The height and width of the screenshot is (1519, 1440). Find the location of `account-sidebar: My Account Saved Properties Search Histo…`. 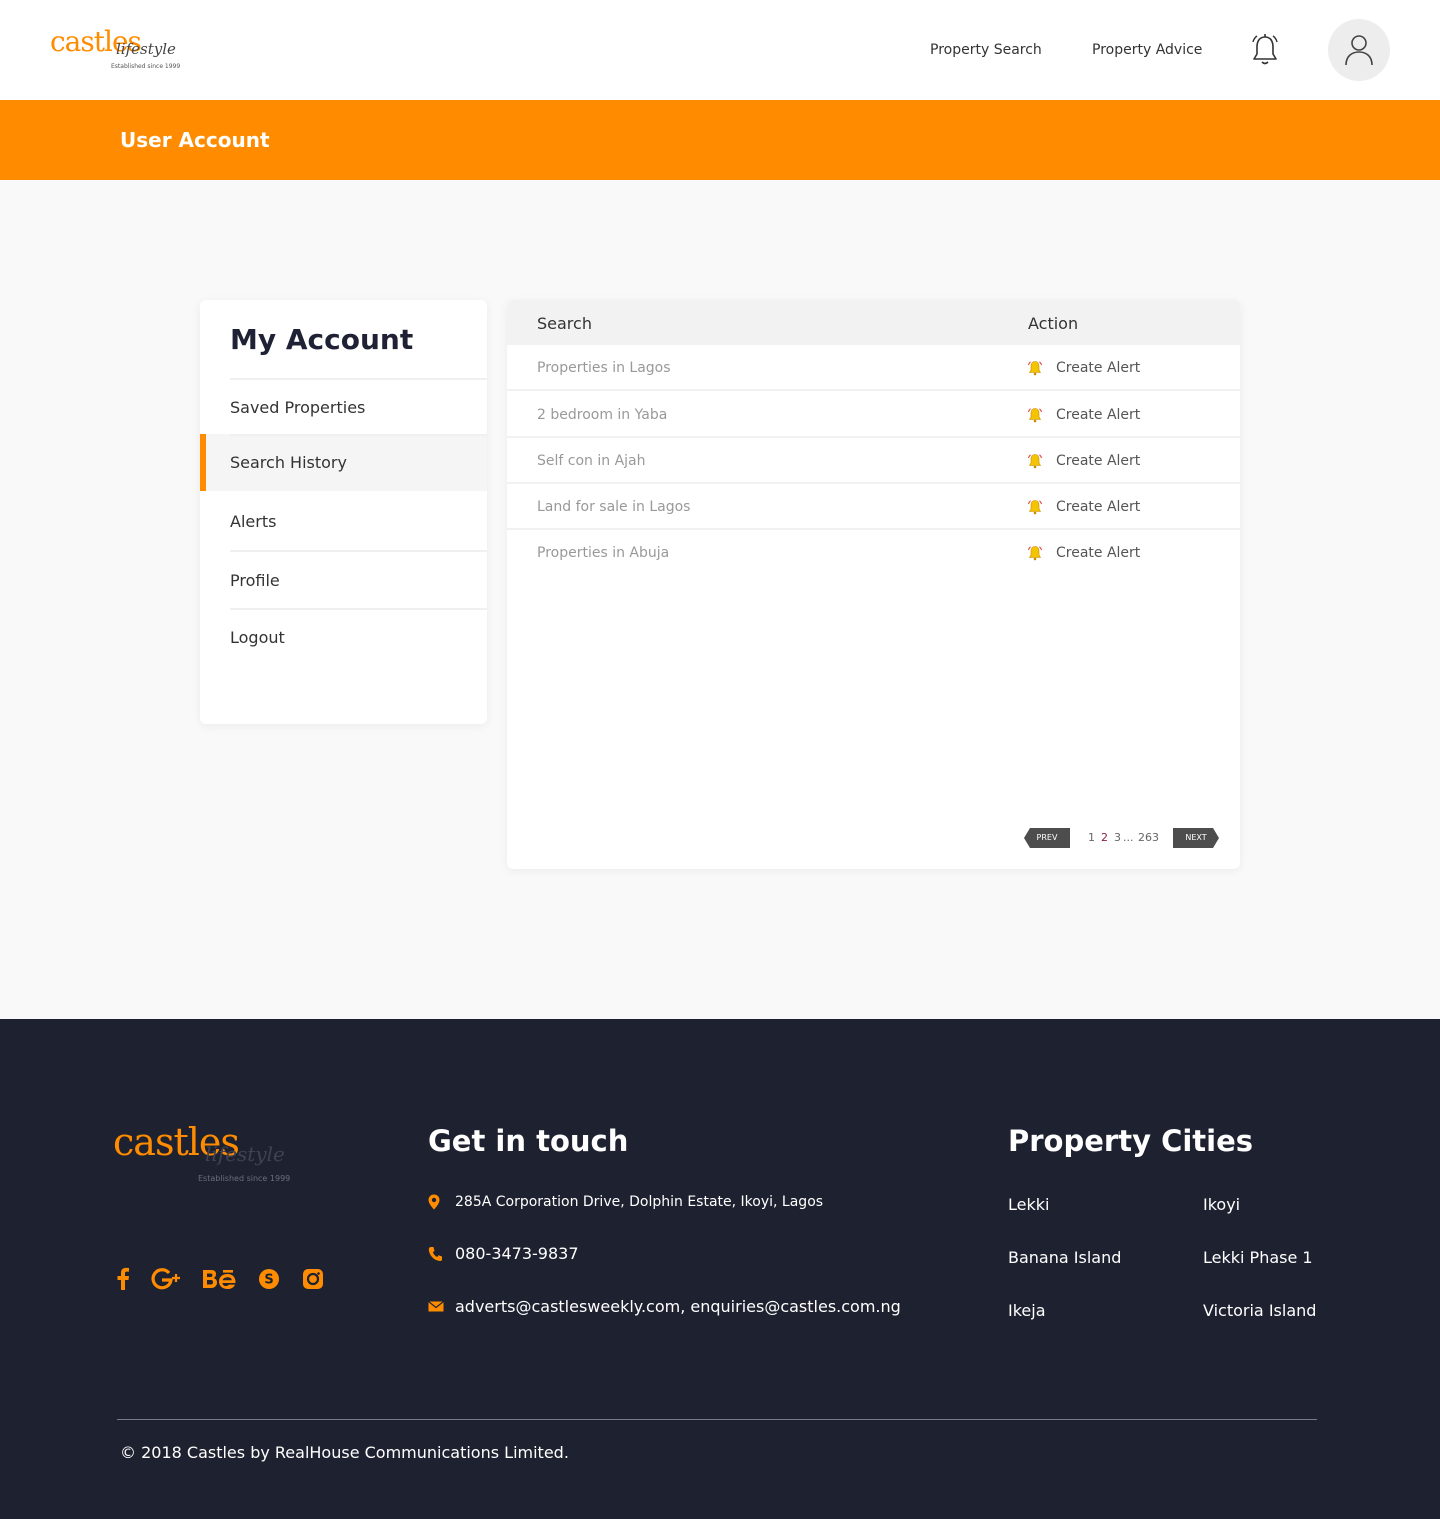

account-sidebar: My Account Saved Properties Search Histo… is located at coordinates (343, 512).